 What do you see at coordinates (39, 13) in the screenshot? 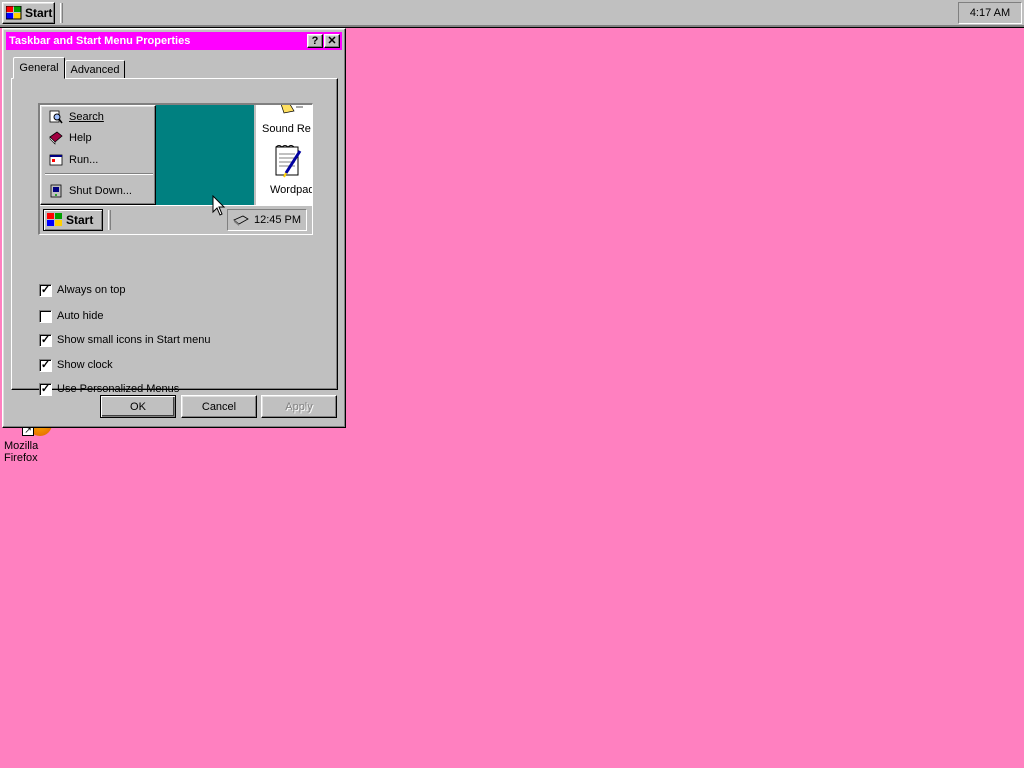
I see `start-label: Start` at bounding box center [39, 13].